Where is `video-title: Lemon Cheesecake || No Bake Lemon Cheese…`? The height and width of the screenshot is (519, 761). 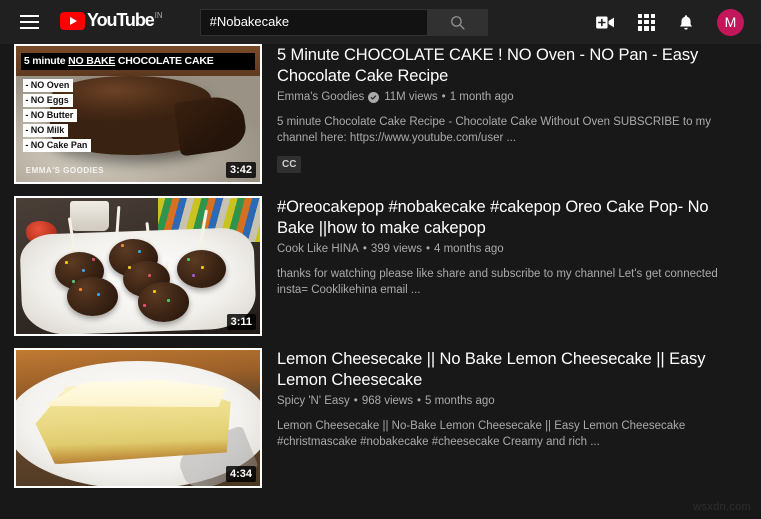
video-title: Lemon Cheesecake || No Bake Lemon Cheese… is located at coordinates (512, 370).